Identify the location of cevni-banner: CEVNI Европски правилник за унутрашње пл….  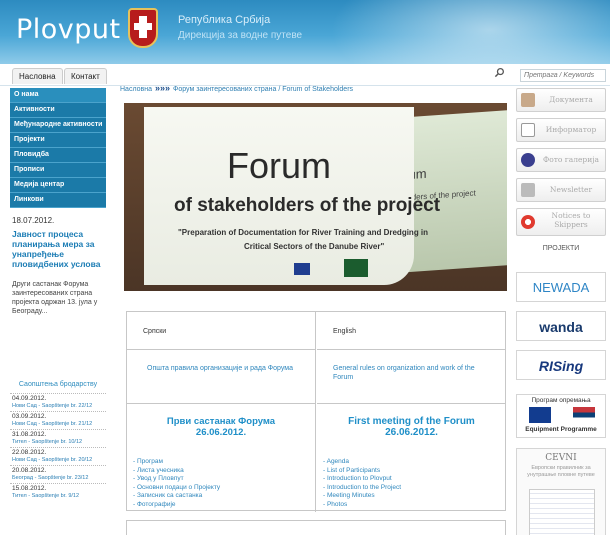
(561, 491).